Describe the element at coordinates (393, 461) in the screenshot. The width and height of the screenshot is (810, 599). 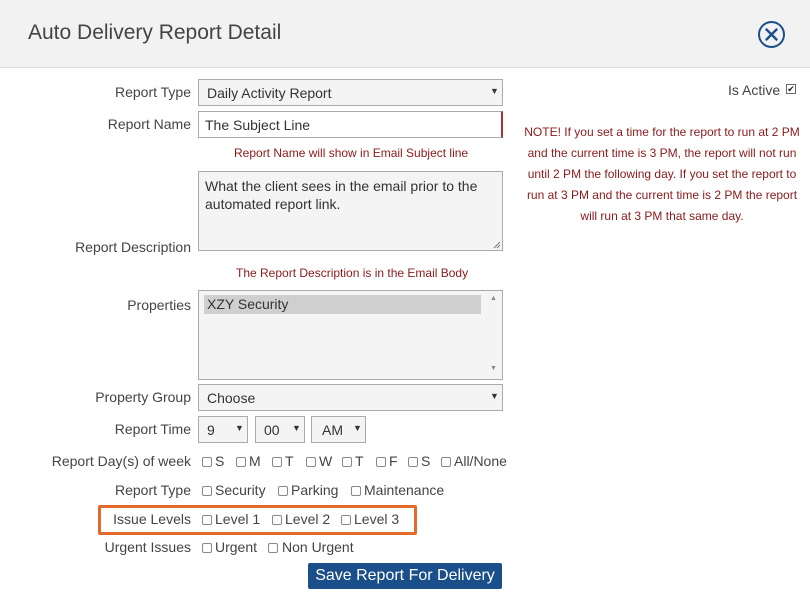
I see `day-label: F` at that location.